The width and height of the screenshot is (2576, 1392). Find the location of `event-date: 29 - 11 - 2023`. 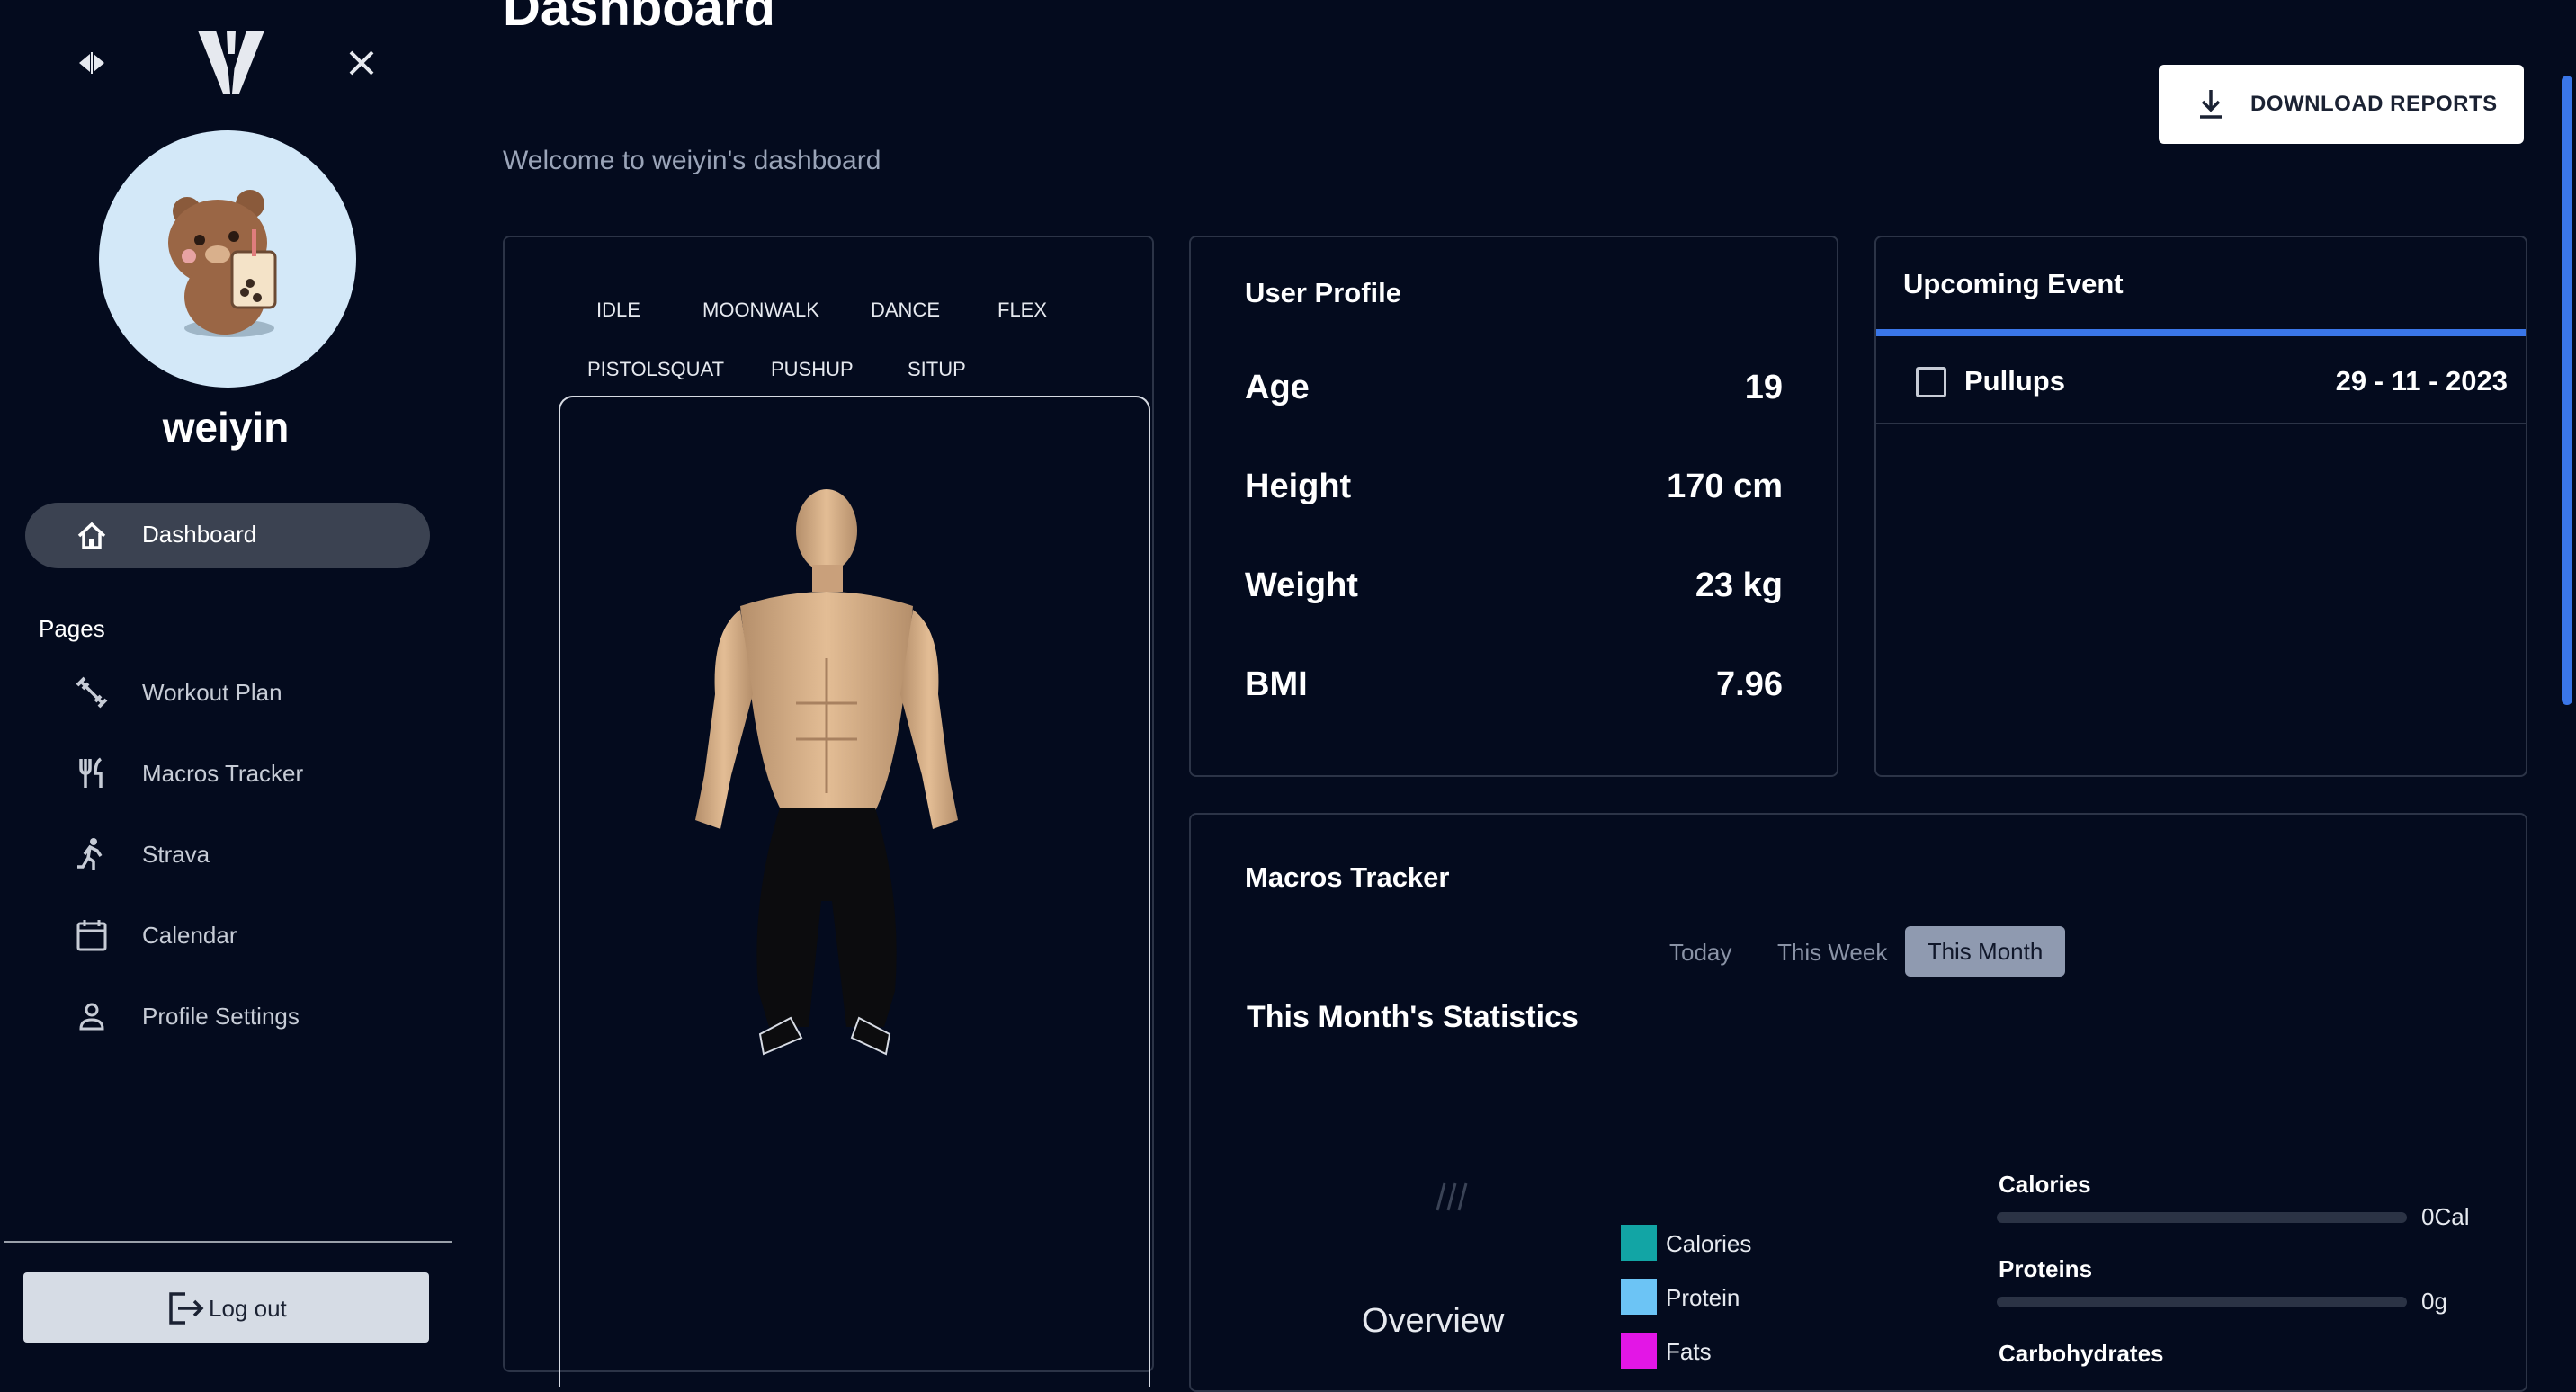

event-date: 29 - 11 - 2023 is located at coordinates (2421, 381).